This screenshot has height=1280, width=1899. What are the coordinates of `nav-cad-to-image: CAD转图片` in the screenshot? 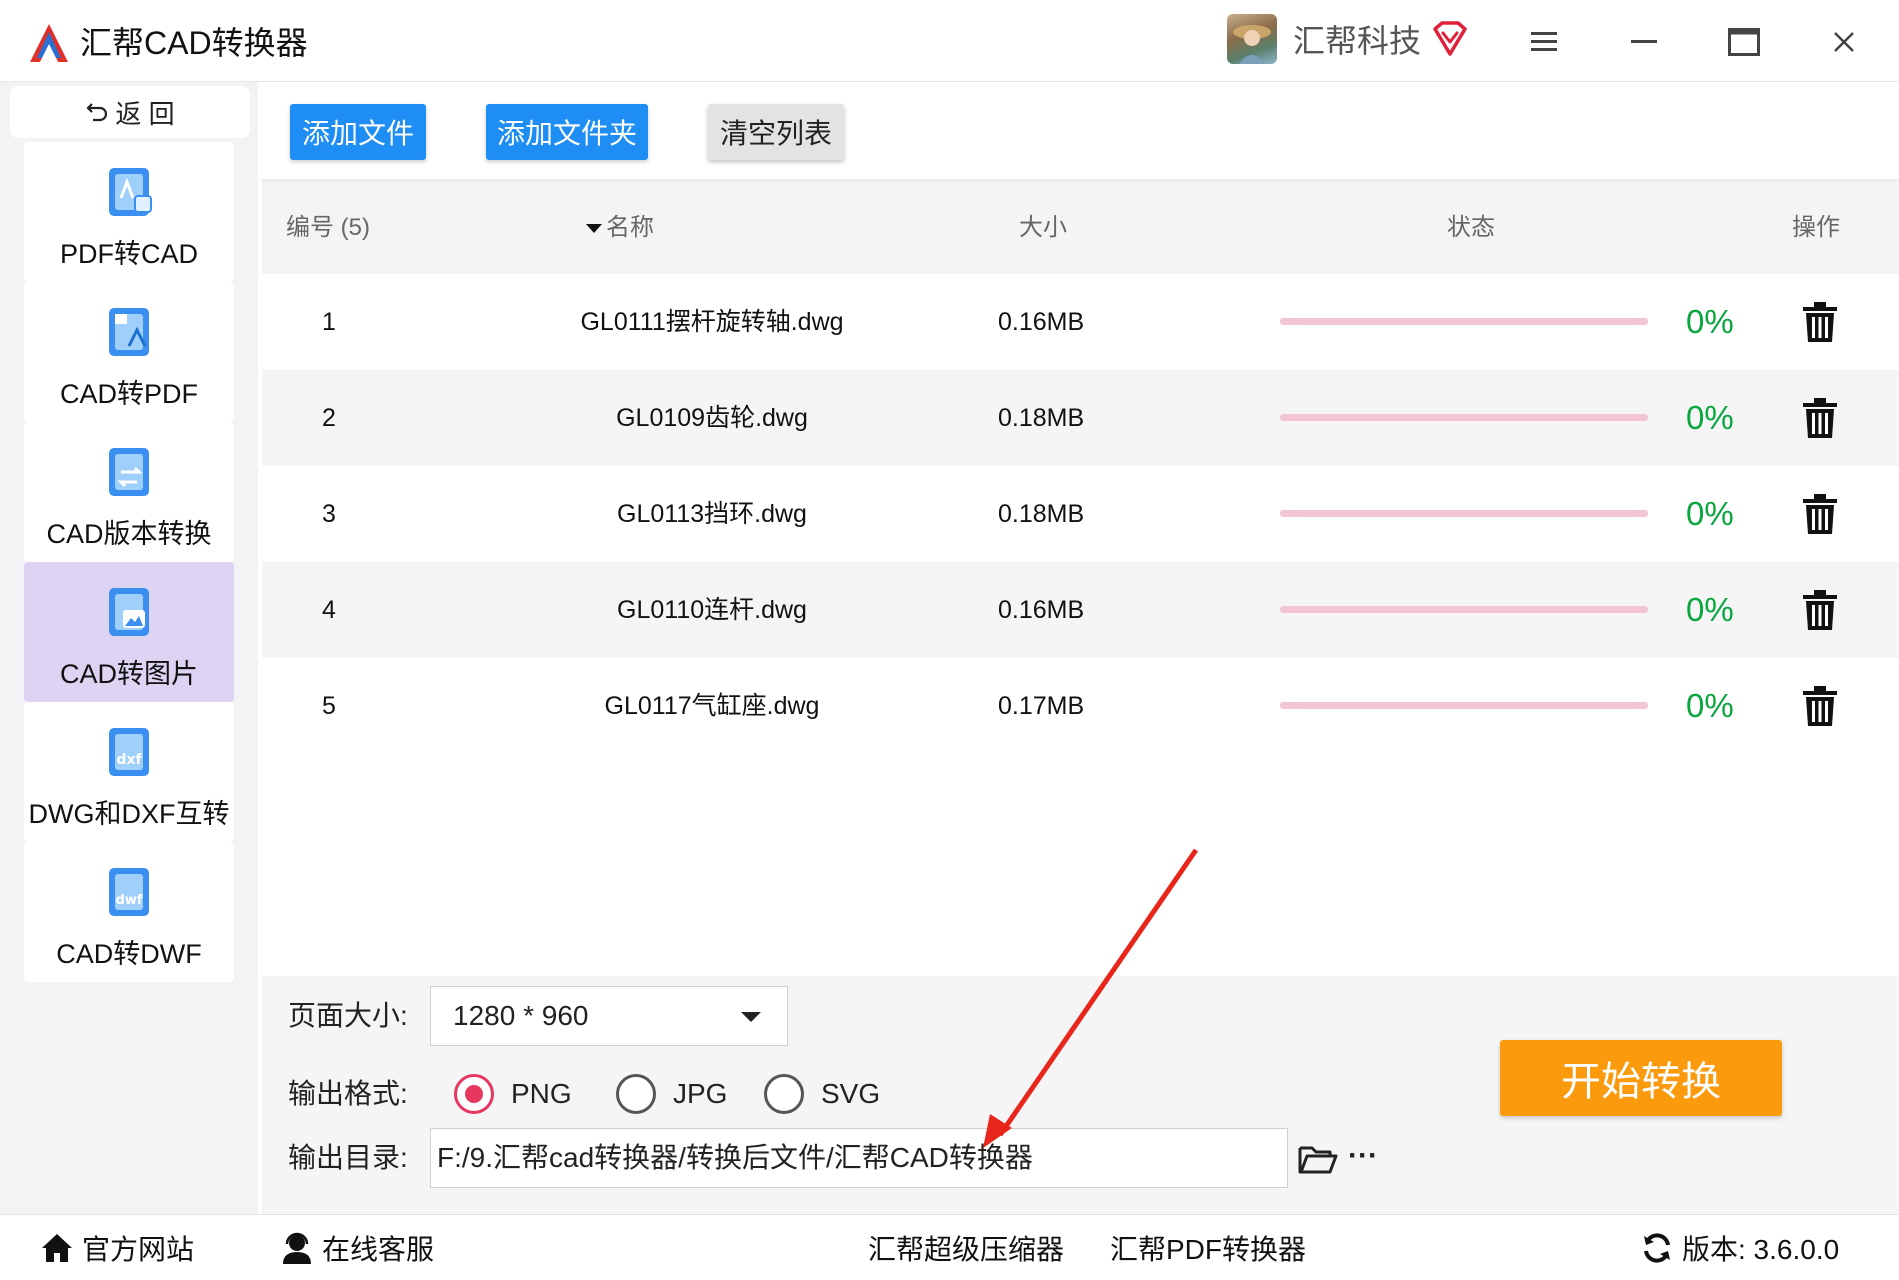 It's located at (129, 632).